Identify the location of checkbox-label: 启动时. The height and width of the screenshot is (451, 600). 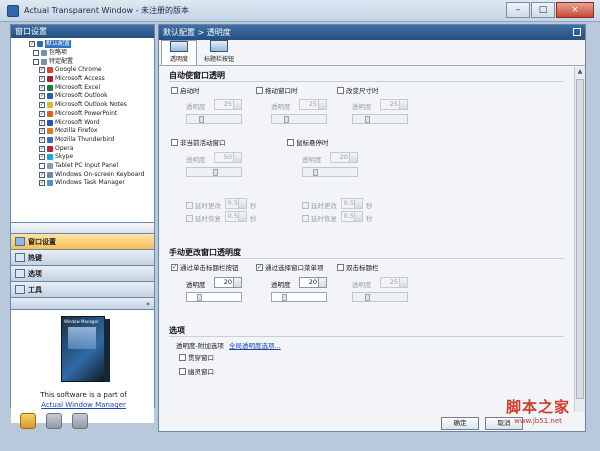
(190, 91).